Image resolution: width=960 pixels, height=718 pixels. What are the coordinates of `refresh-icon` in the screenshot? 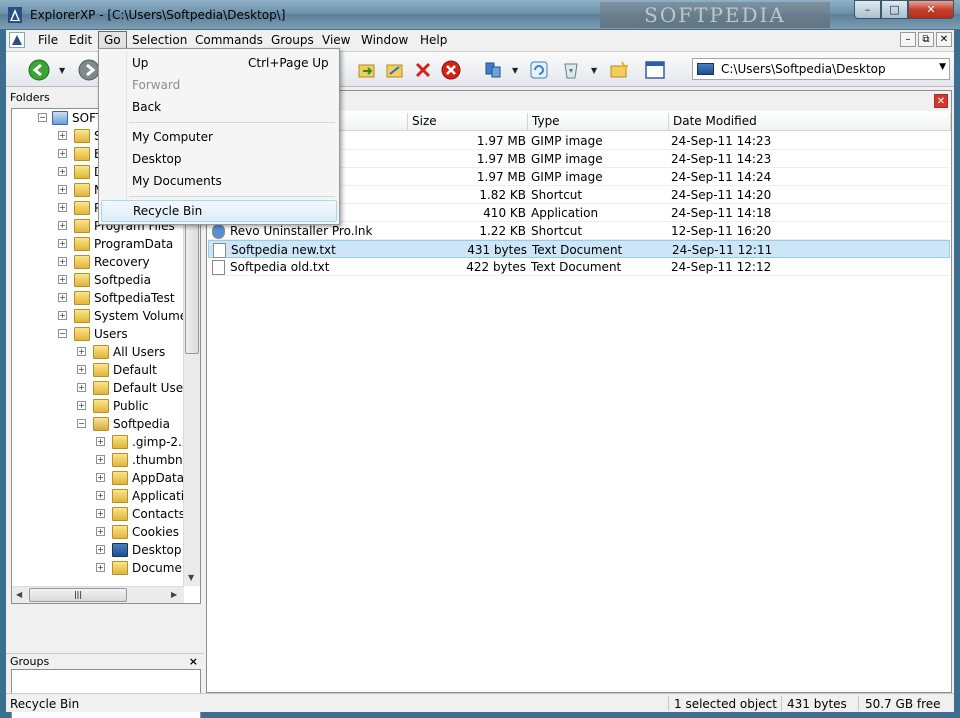 It's located at (539, 70).